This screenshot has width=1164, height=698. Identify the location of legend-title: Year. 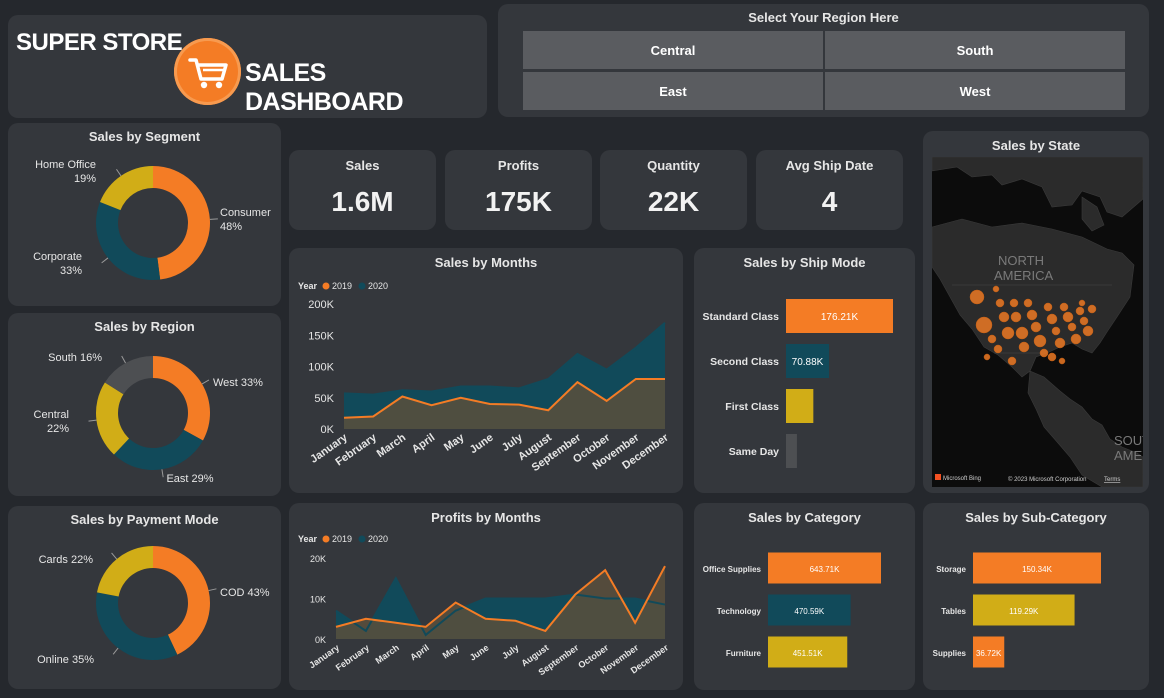
(308, 286).